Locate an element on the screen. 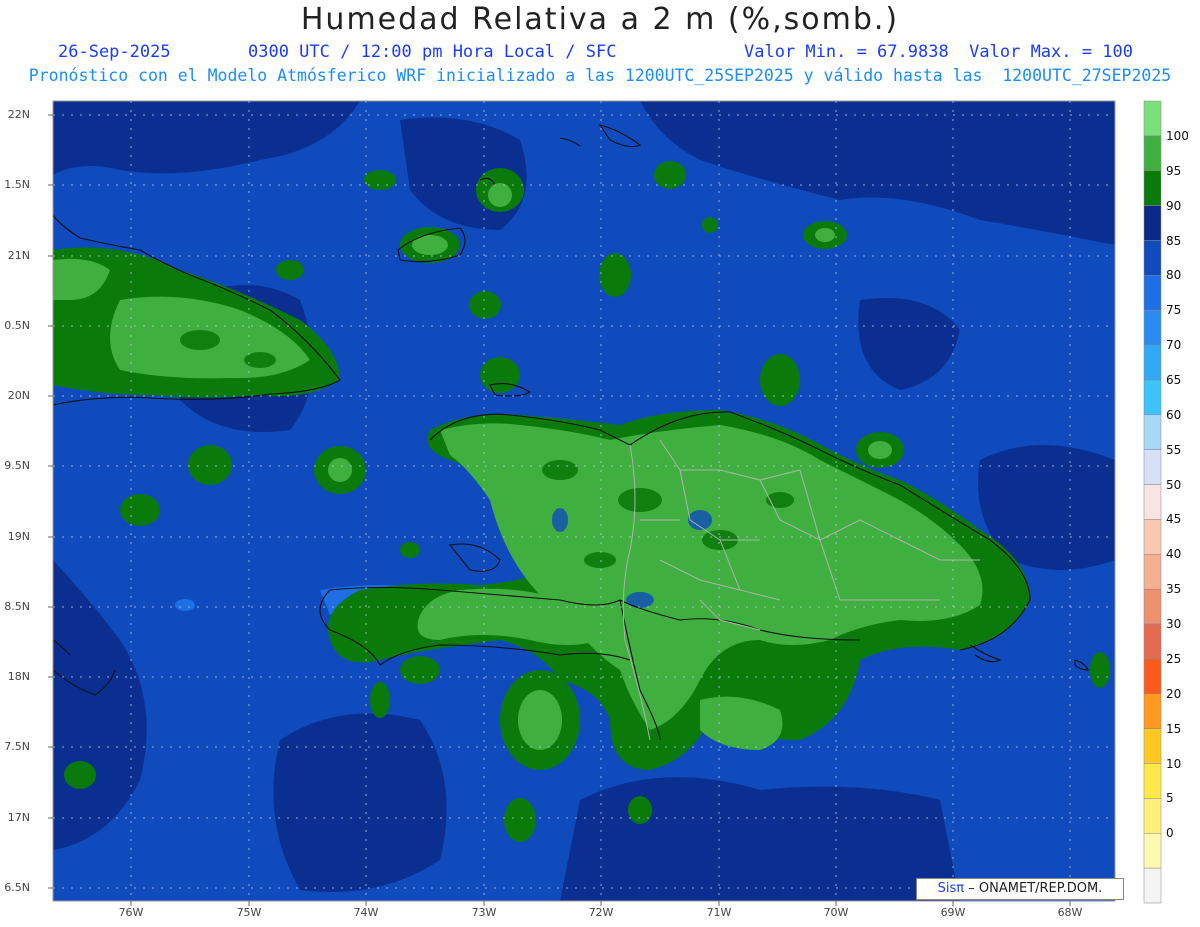 The width and height of the screenshot is (1200, 927). colorbar-label: 0 is located at coordinates (1170, 833).